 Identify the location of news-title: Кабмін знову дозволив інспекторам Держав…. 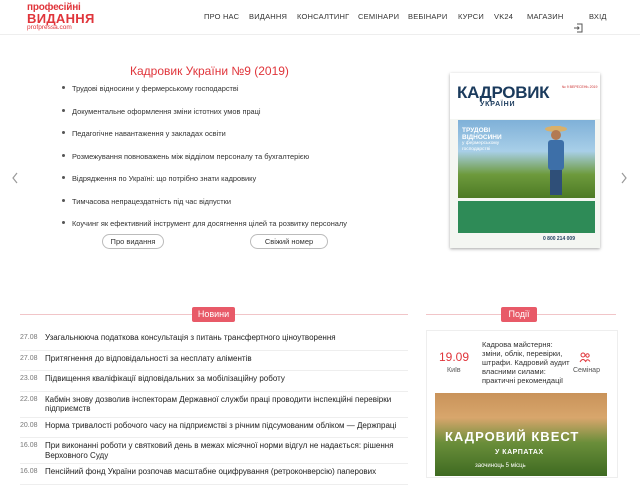
(225, 404).